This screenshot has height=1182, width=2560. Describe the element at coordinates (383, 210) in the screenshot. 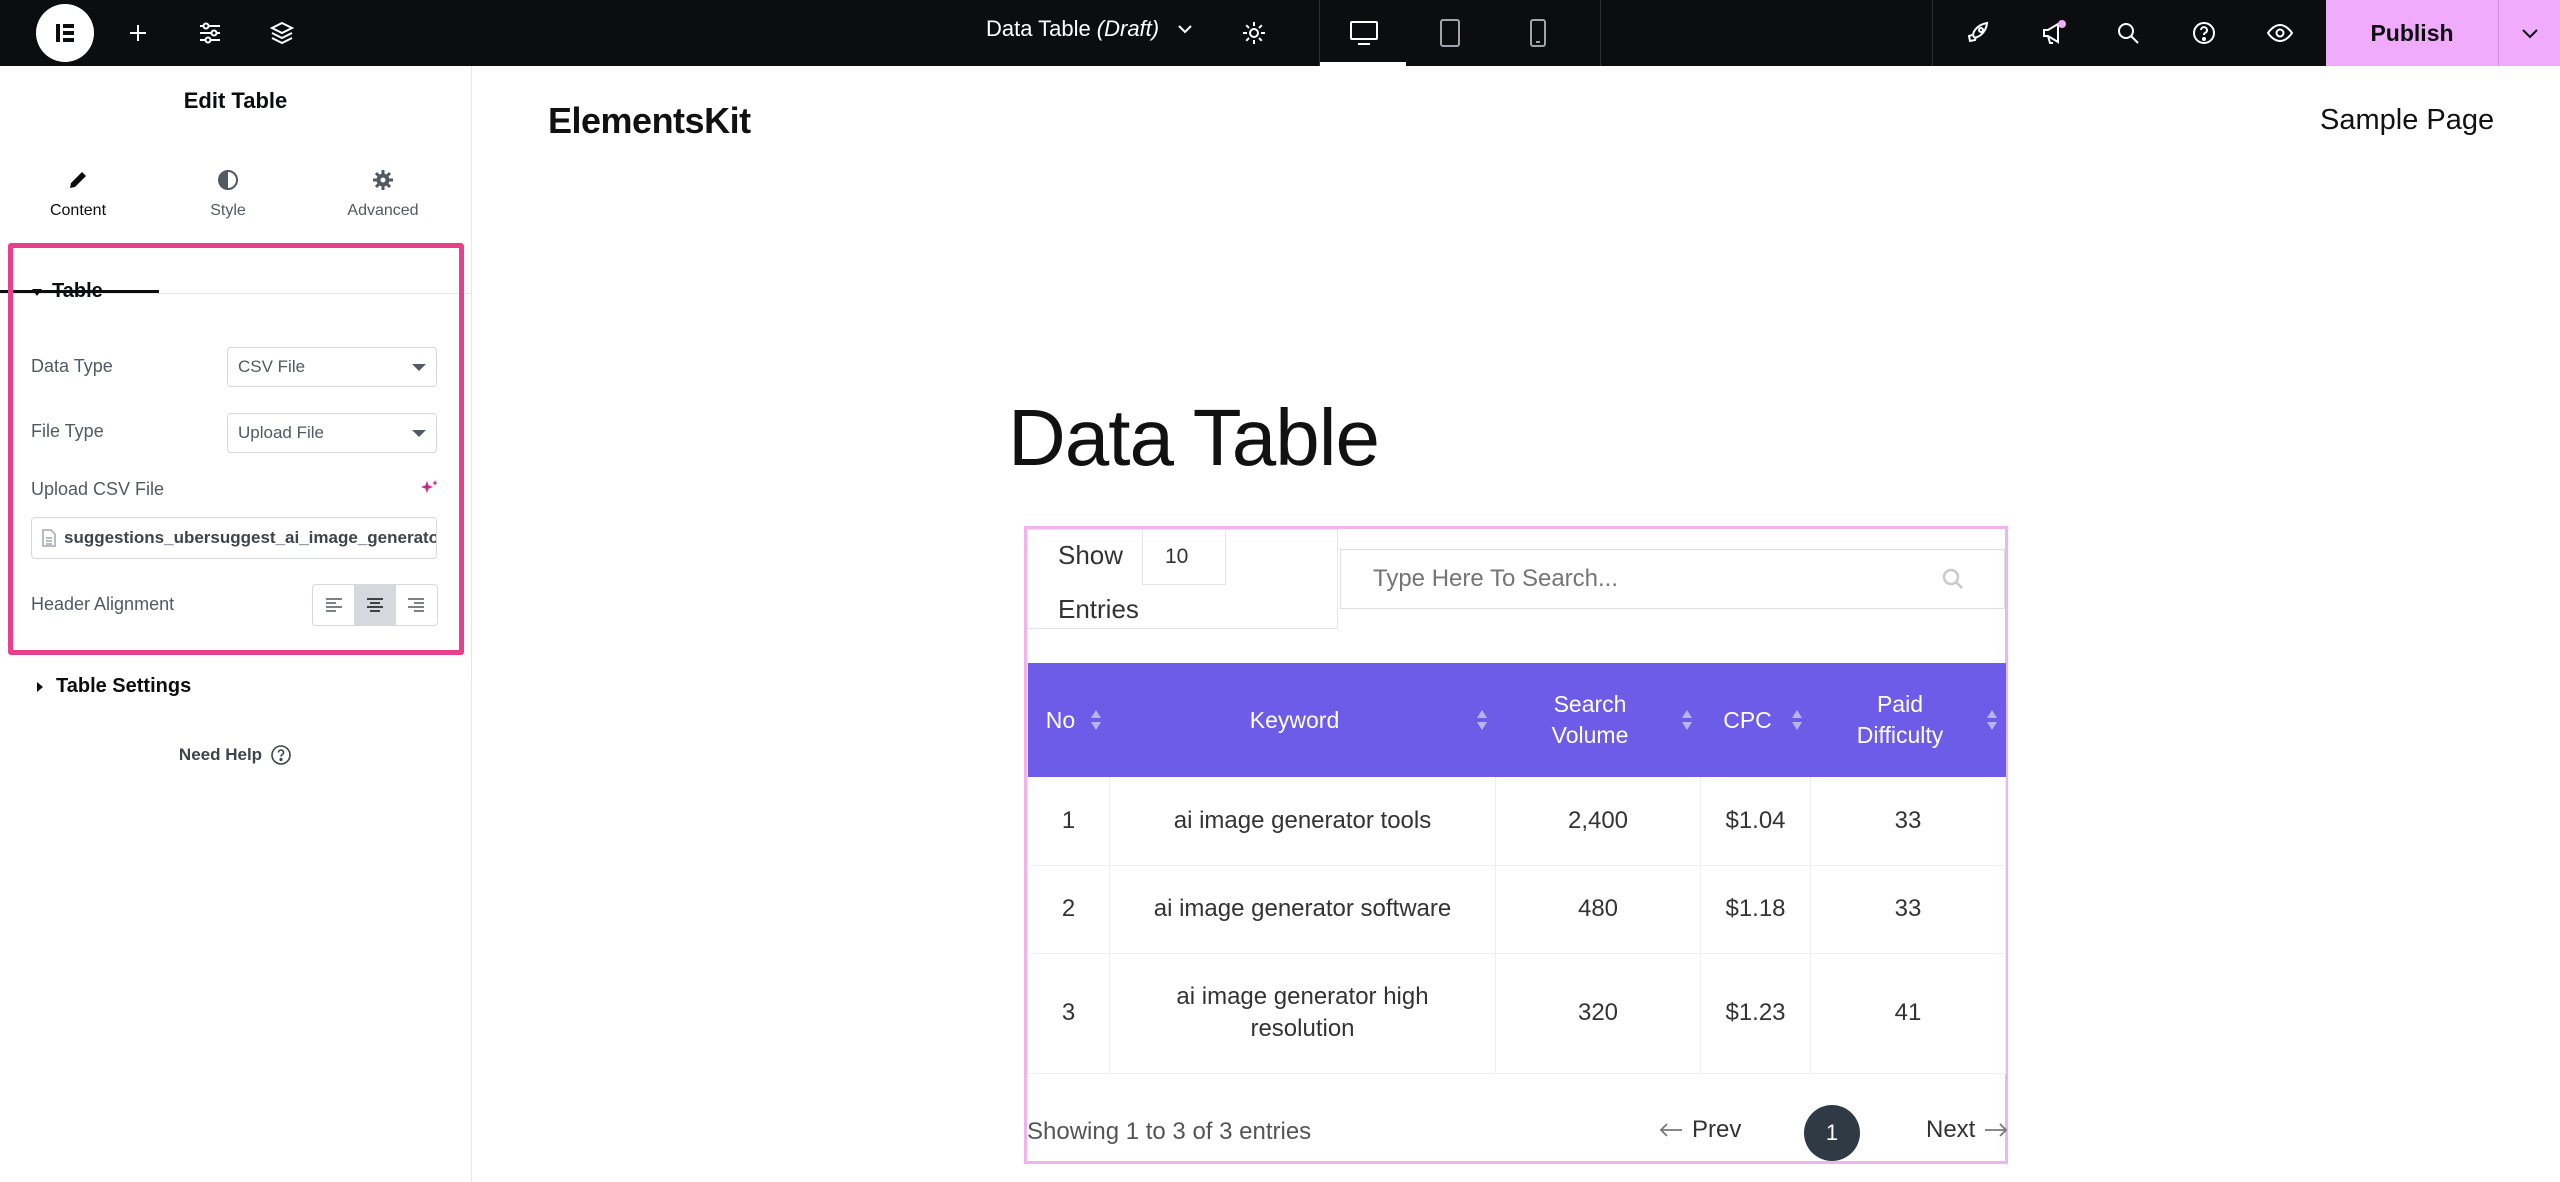

I see `tab-label: Advanced` at that location.